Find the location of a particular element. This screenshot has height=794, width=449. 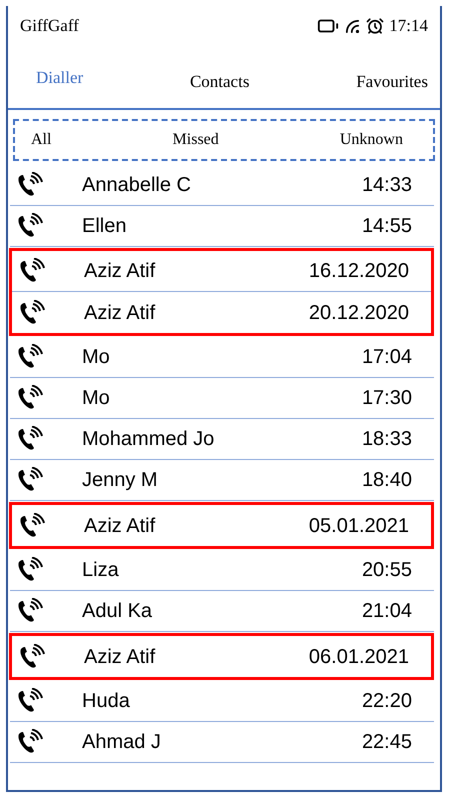

alarm-clock-icon is located at coordinates (375, 26).